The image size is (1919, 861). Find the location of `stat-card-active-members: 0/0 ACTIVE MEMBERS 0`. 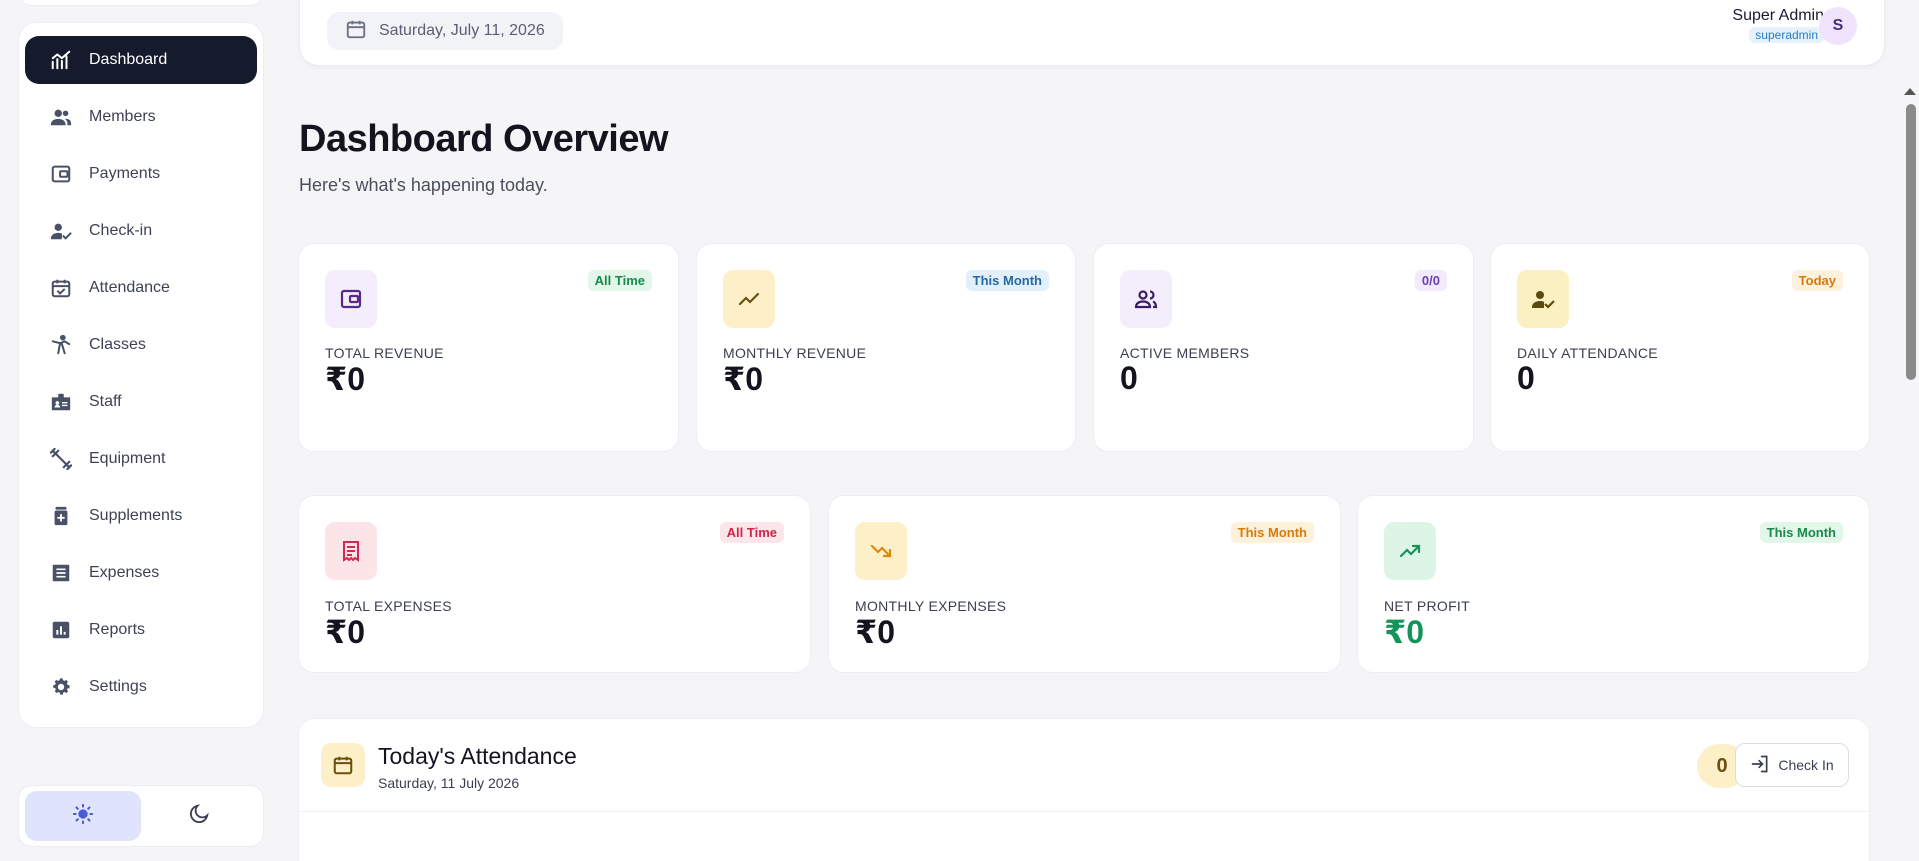

stat-card-active-members: 0/0 ACTIVE MEMBERS 0 is located at coordinates (1283, 347).